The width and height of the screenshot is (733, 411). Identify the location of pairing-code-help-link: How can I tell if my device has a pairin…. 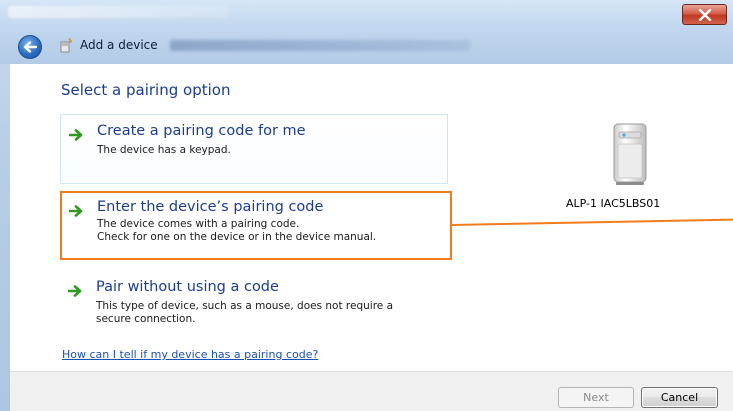
(190, 354).